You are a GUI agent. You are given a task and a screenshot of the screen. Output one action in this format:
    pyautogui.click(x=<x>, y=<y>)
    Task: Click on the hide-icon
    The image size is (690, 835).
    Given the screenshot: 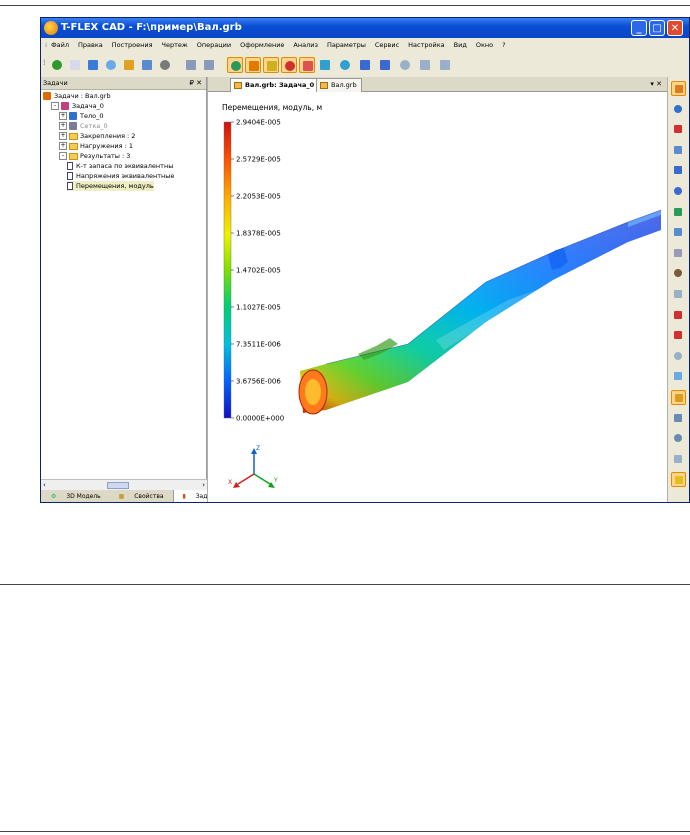 What is the action you would take?
    pyautogui.click(x=678, y=356)
    